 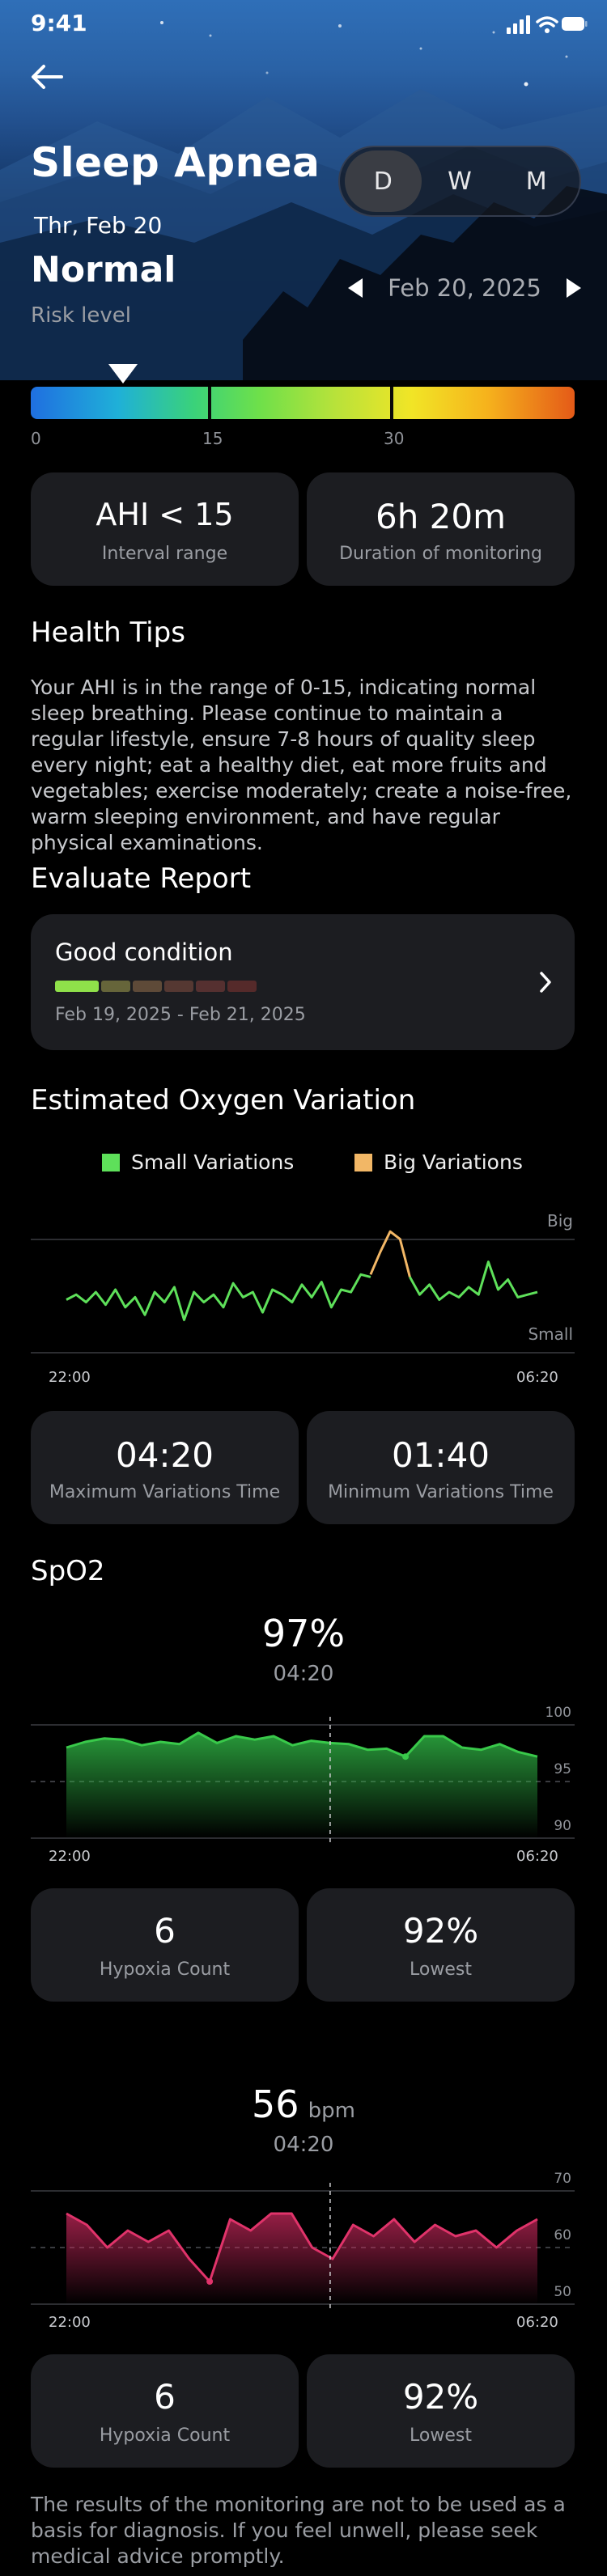 I want to click on hr-hypoxia-card: 6 Hypoxia Count, so click(x=165, y=2411).